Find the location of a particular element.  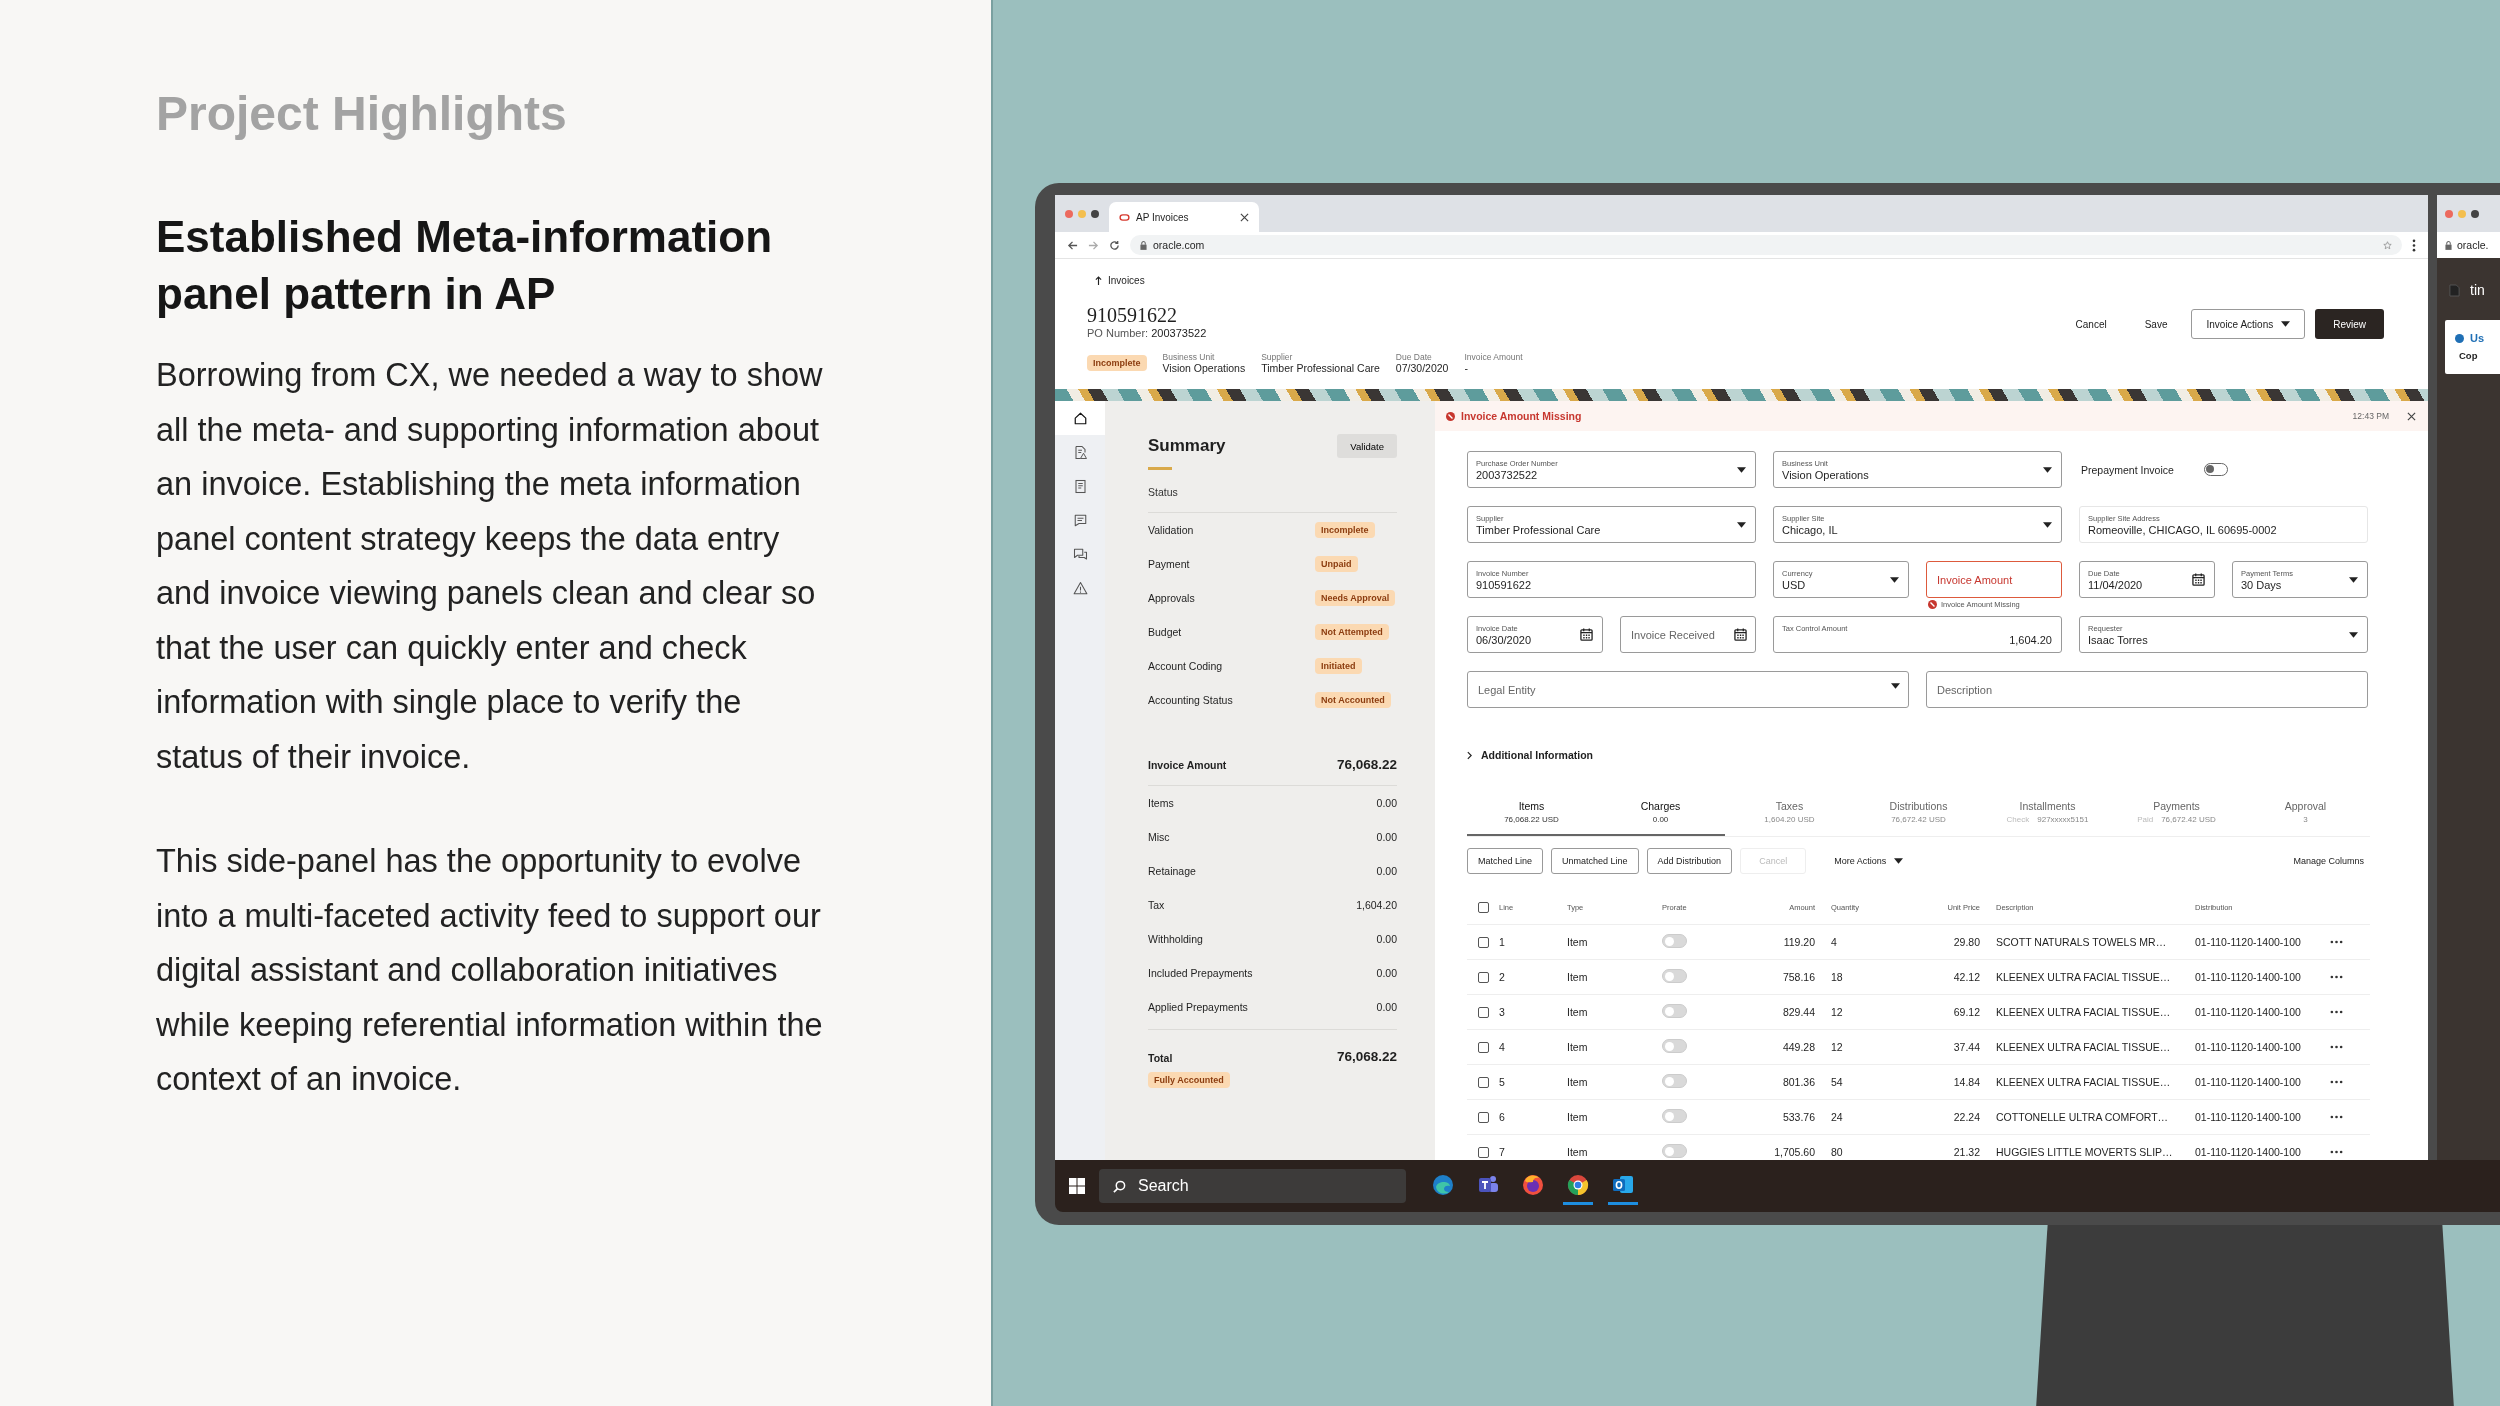

total-label: Total is located at coordinates (1160, 1057).